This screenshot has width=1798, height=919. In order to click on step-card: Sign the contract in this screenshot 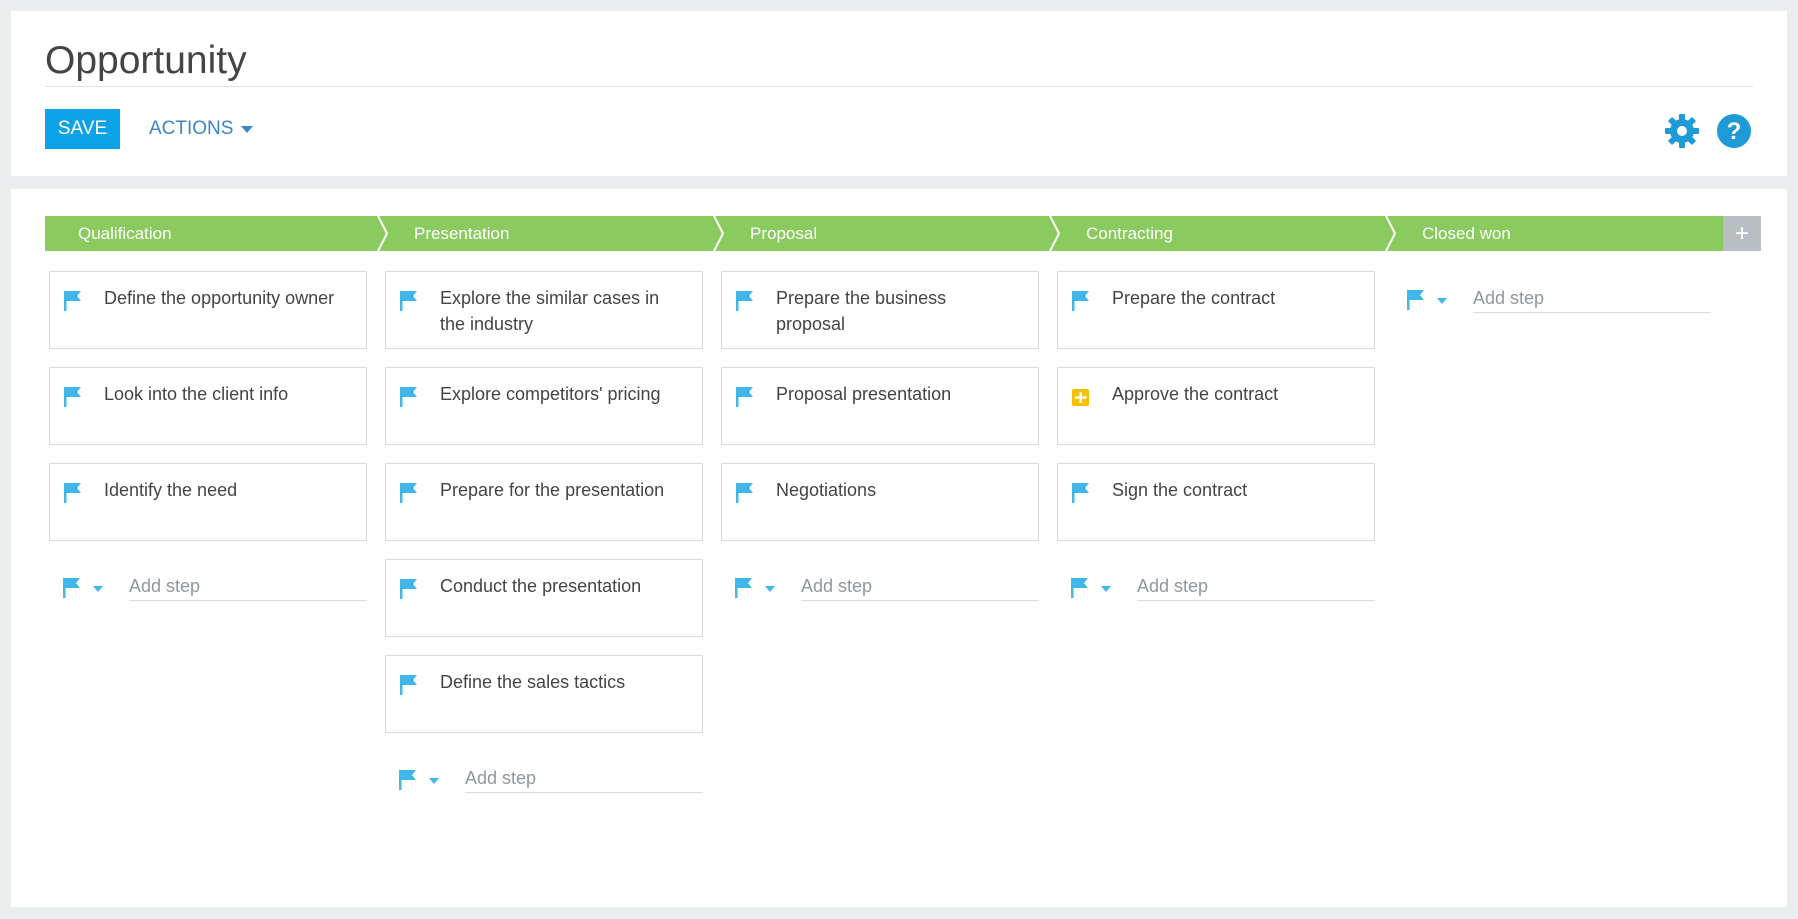, I will do `click(1216, 502)`.